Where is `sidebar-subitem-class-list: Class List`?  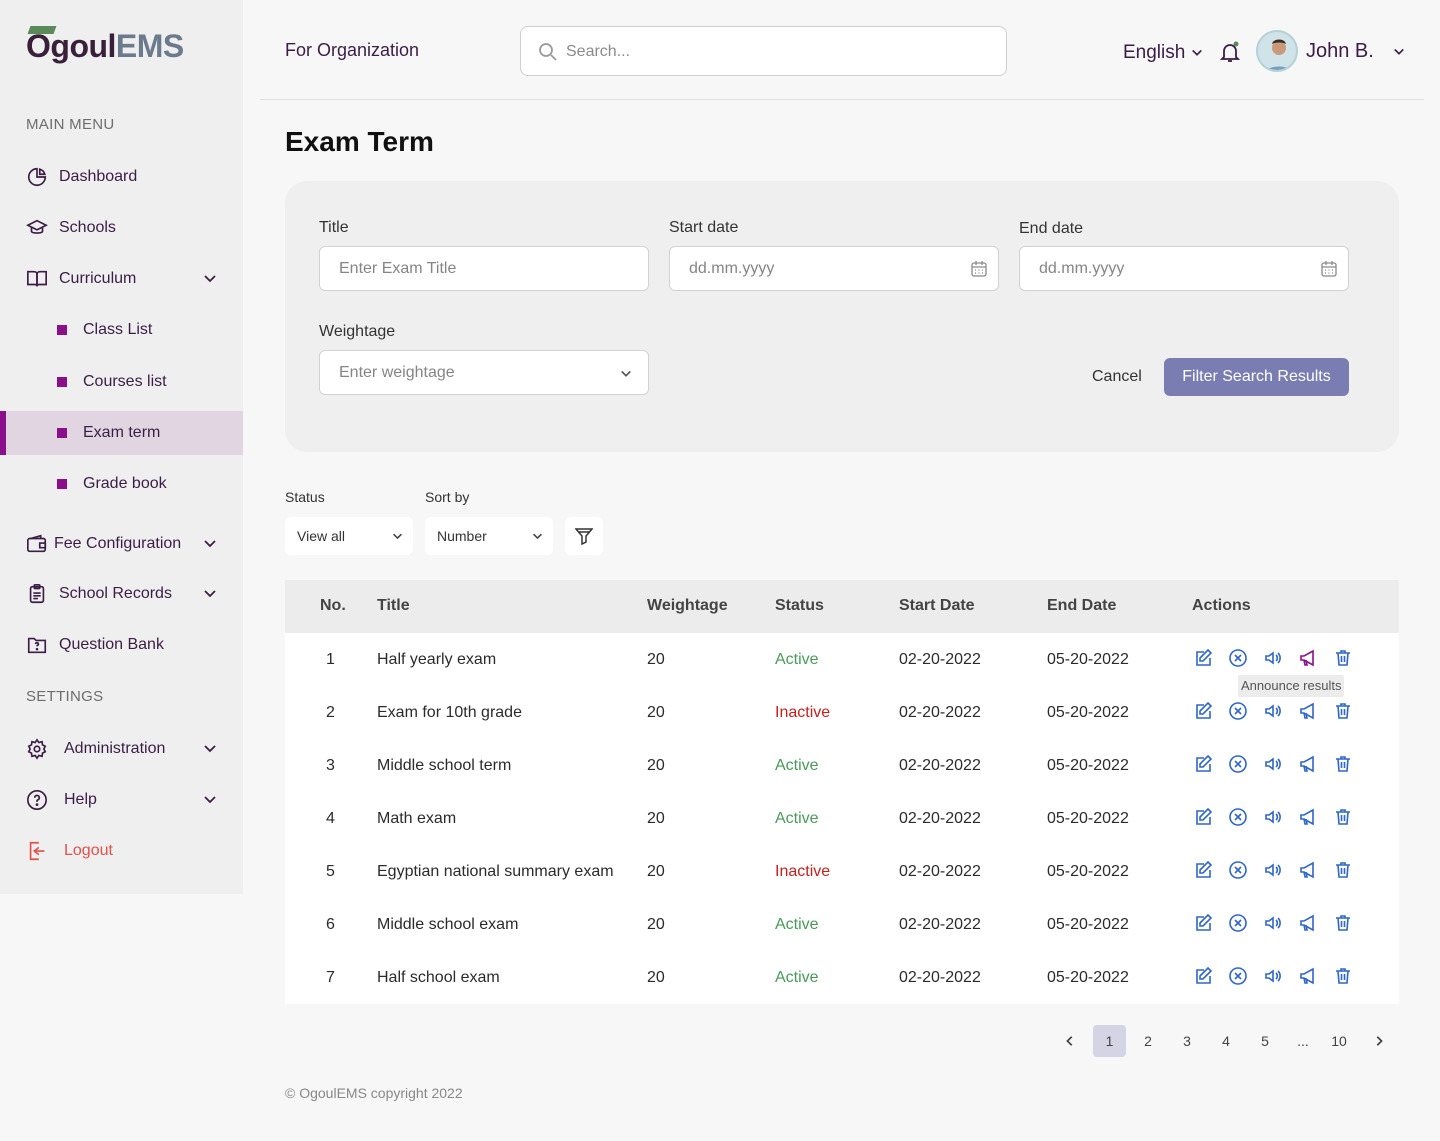 sidebar-subitem-class-list: Class List is located at coordinates (121, 330).